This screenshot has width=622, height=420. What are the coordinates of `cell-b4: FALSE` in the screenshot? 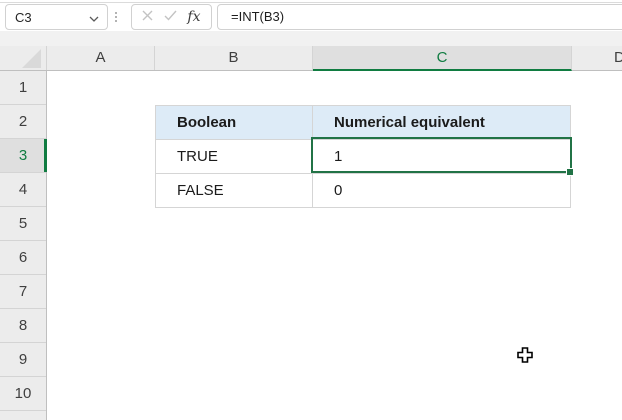 It's located at (234, 191).